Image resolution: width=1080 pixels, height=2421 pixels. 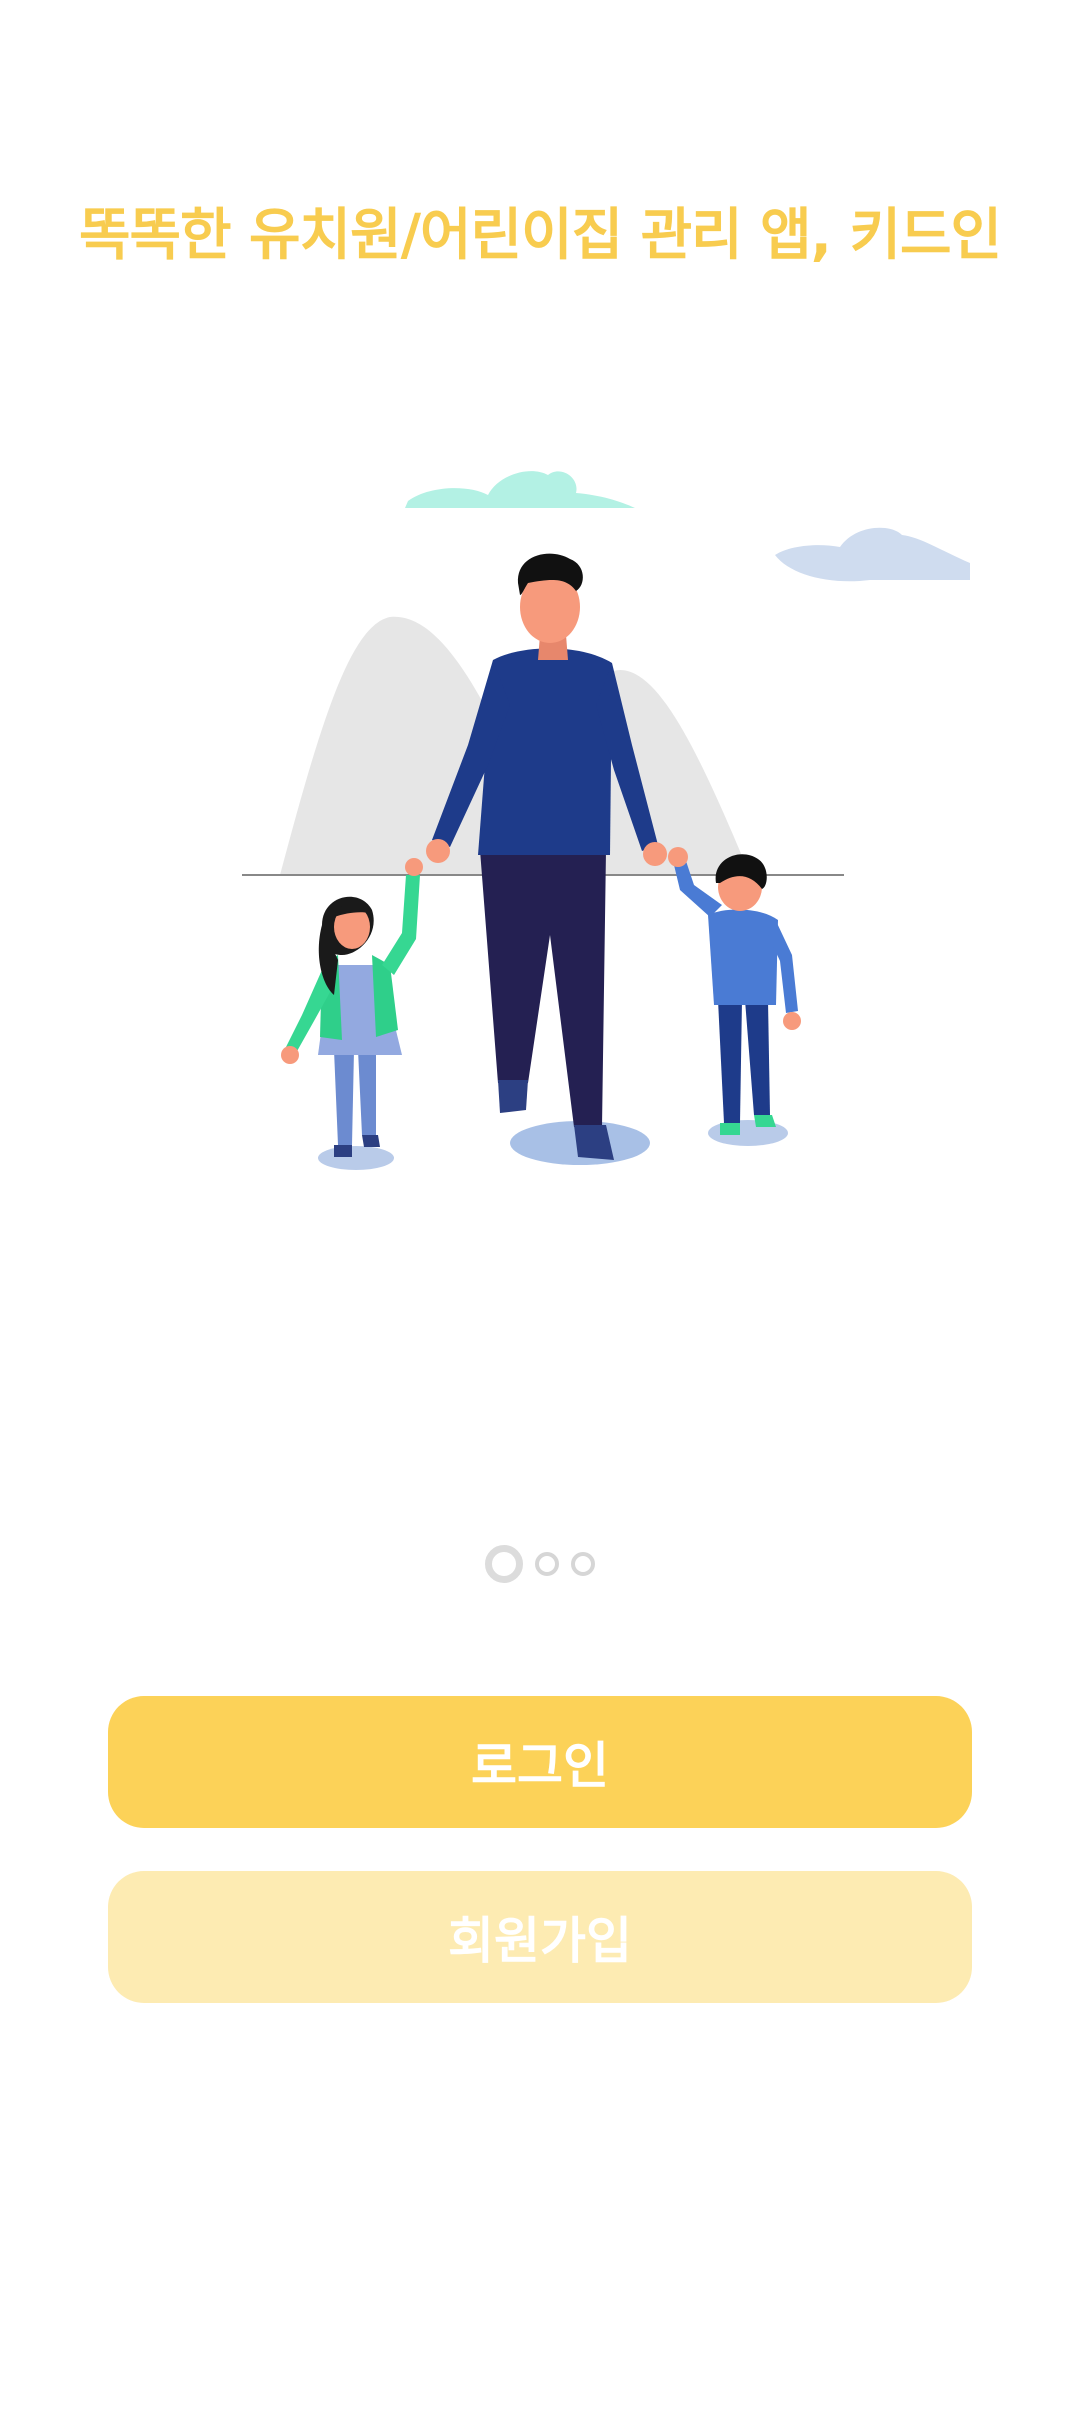 I want to click on girl-figure, so click(x=352, y=1007).